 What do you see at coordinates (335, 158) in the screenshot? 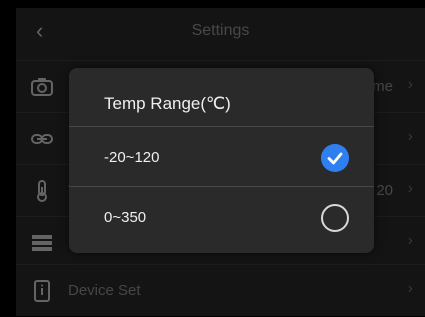
I see `checkmark-selected-icon` at bounding box center [335, 158].